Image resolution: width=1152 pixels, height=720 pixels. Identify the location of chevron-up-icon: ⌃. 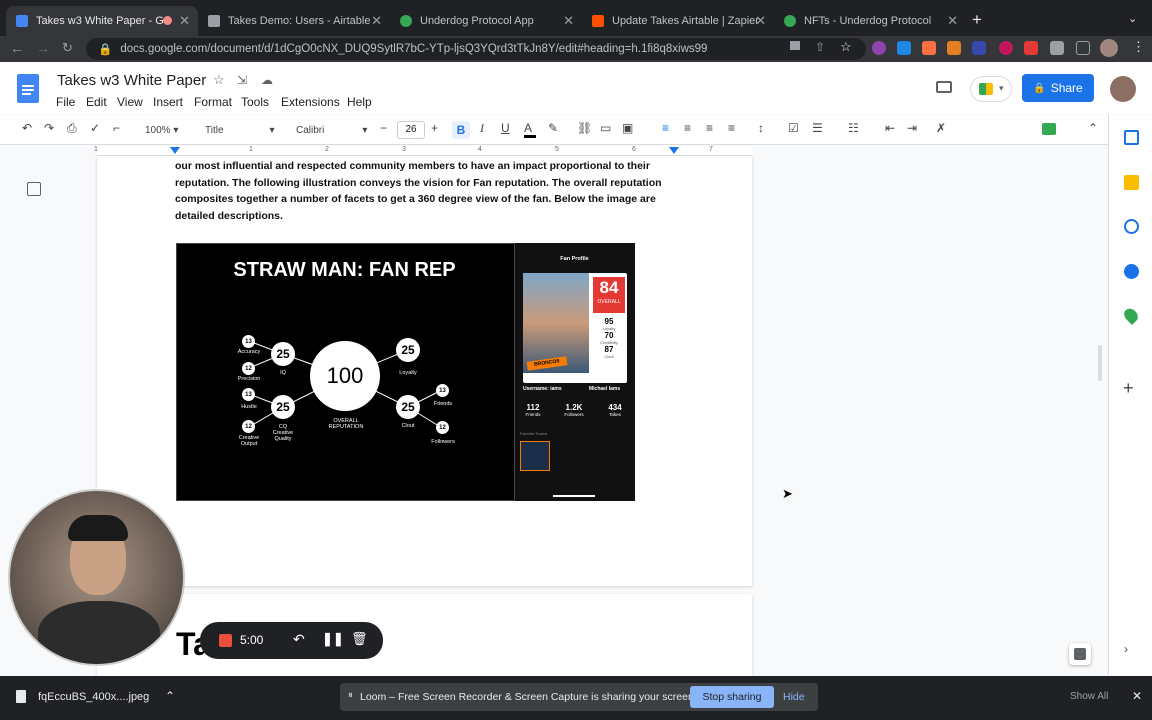
(170, 696).